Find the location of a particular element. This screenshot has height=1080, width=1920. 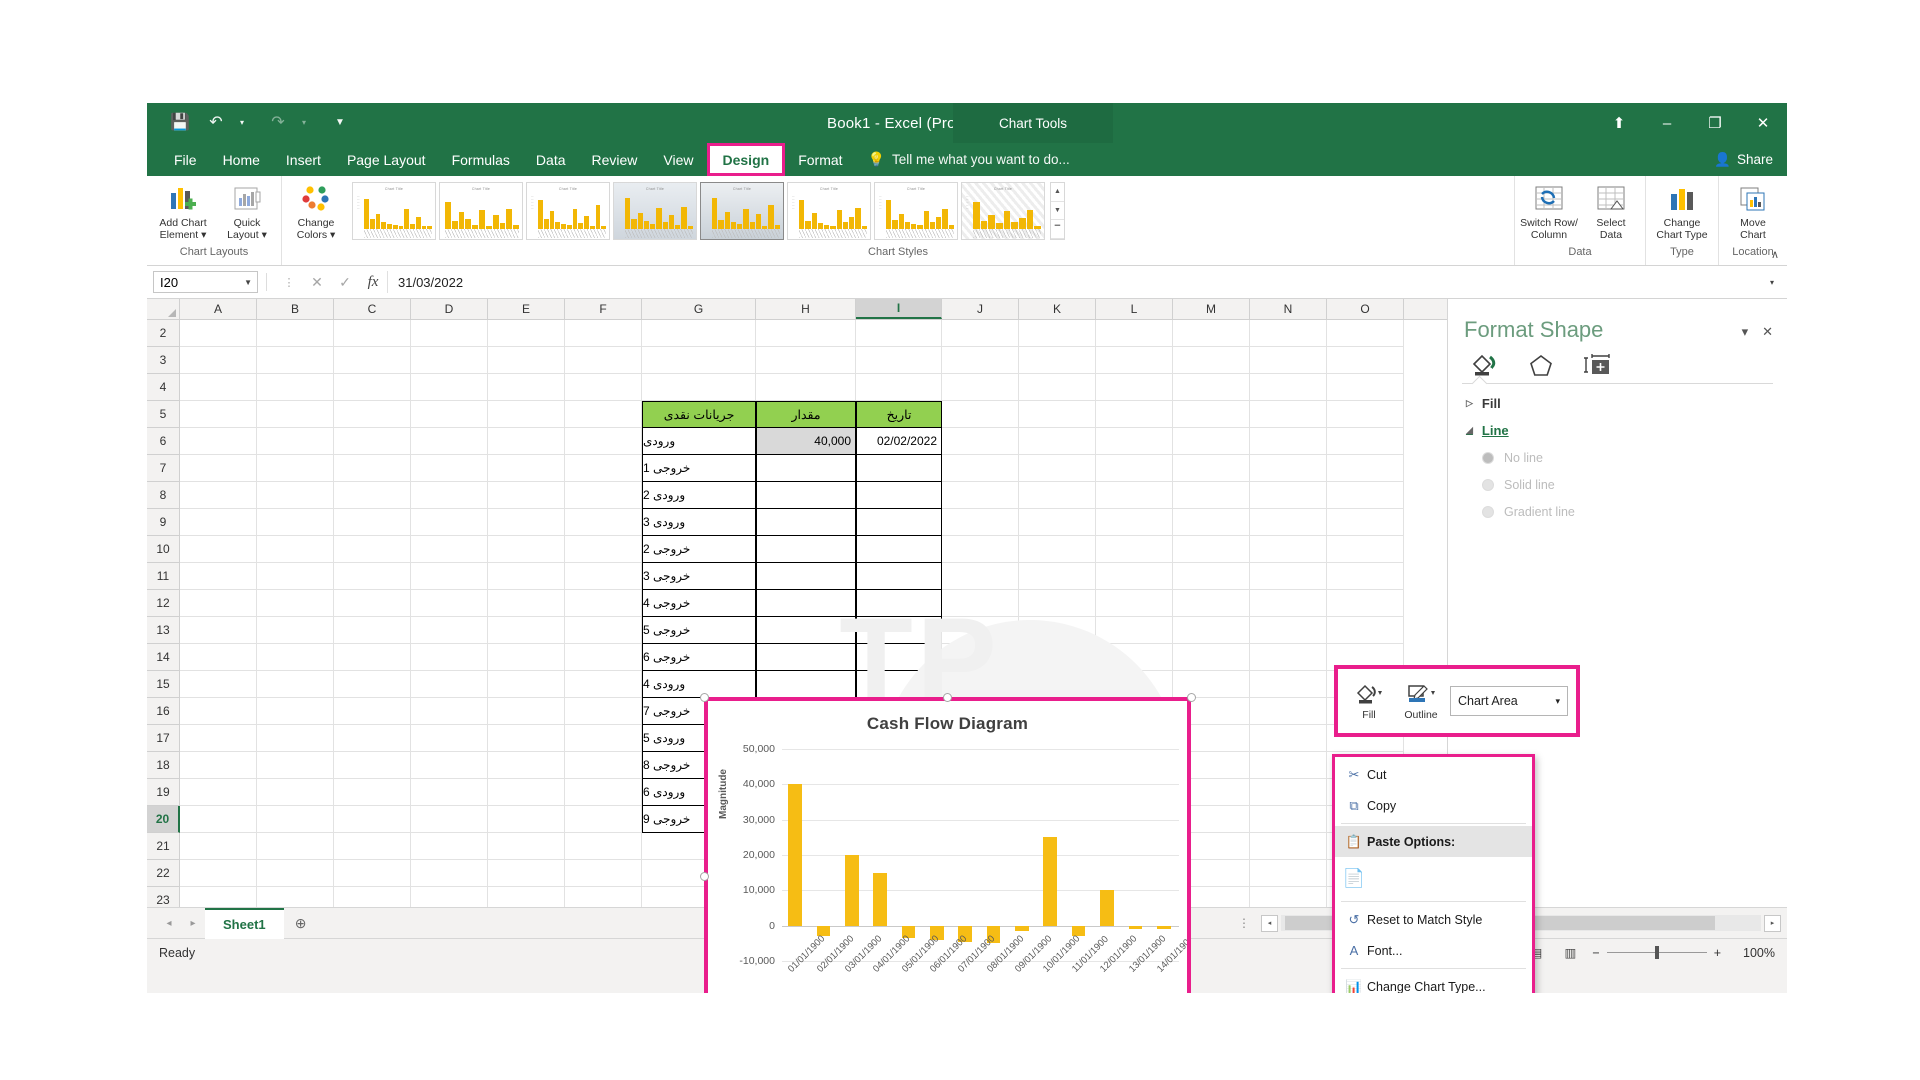

cell-D15 is located at coordinates (449, 684).